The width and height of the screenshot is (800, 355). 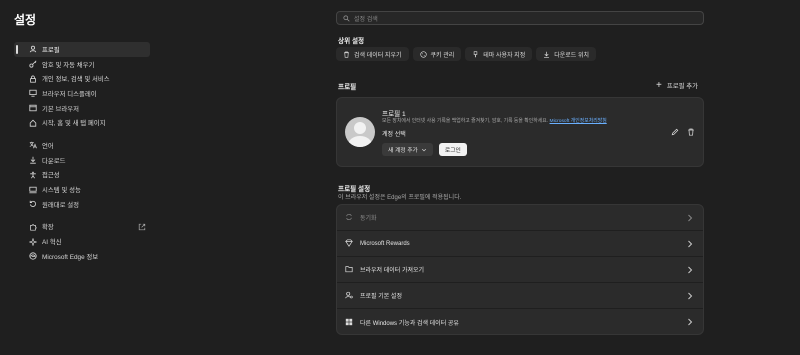 I want to click on trash-icon, so click(x=346, y=54).